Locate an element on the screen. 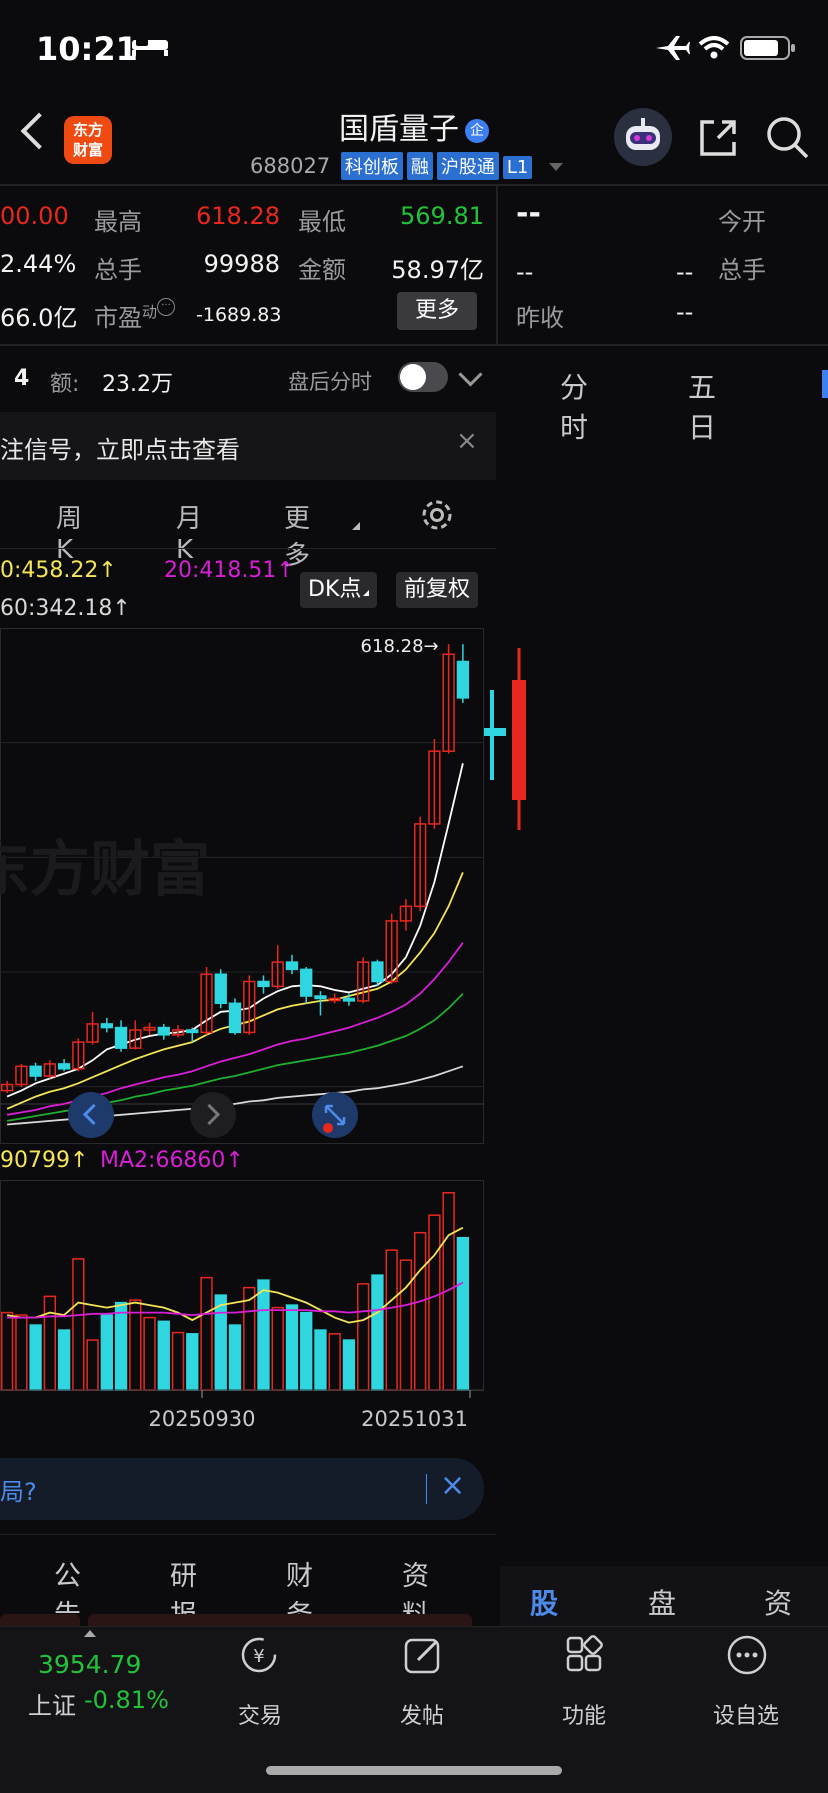  forward-adjust-button: 前复权 is located at coordinates (437, 590).